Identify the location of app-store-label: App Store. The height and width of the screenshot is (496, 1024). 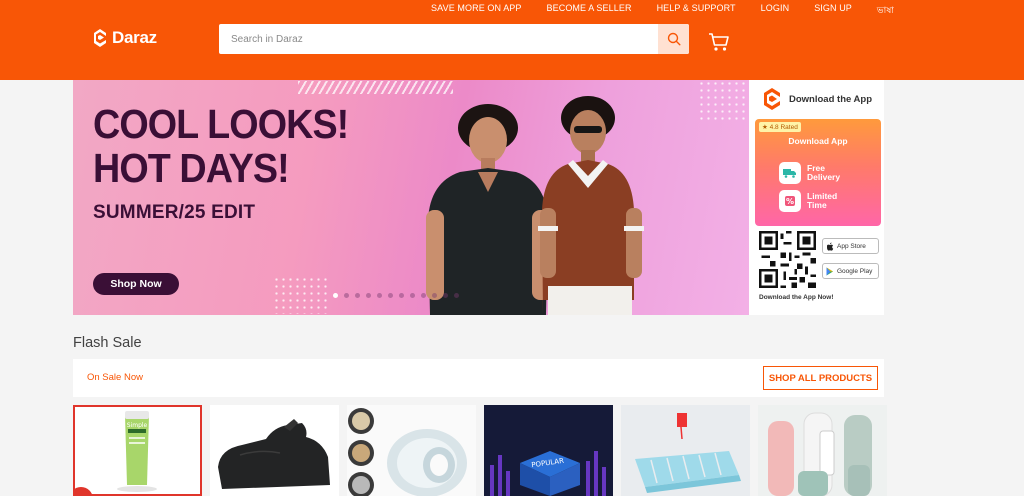
(851, 246).